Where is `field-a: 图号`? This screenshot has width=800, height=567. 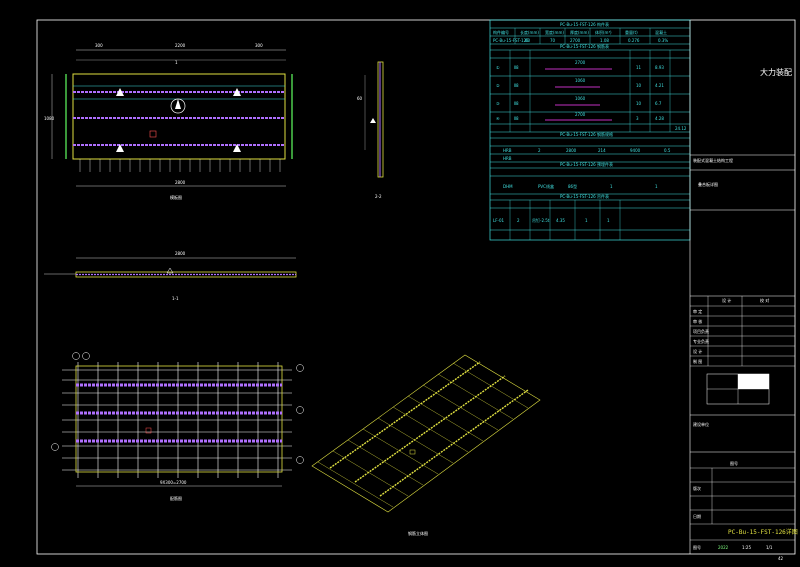 field-a: 图号 is located at coordinates (734, 463).